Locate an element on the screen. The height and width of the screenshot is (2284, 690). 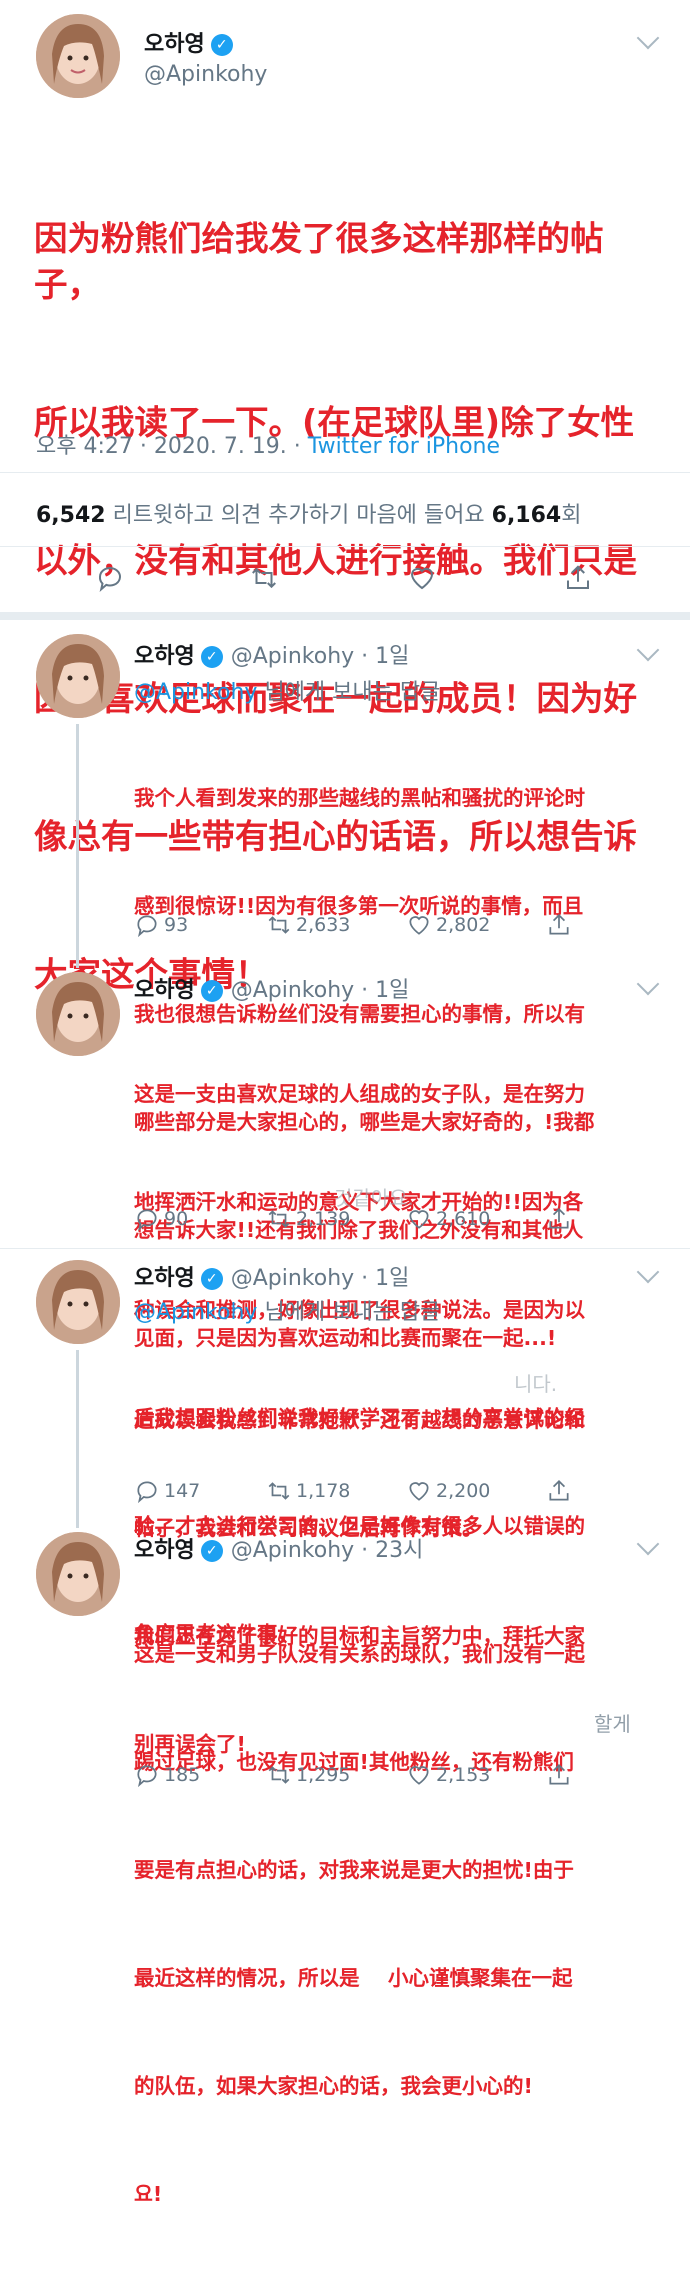
author-handle: @Apinkohy · 23시 is located at coordinates (327, 1550).